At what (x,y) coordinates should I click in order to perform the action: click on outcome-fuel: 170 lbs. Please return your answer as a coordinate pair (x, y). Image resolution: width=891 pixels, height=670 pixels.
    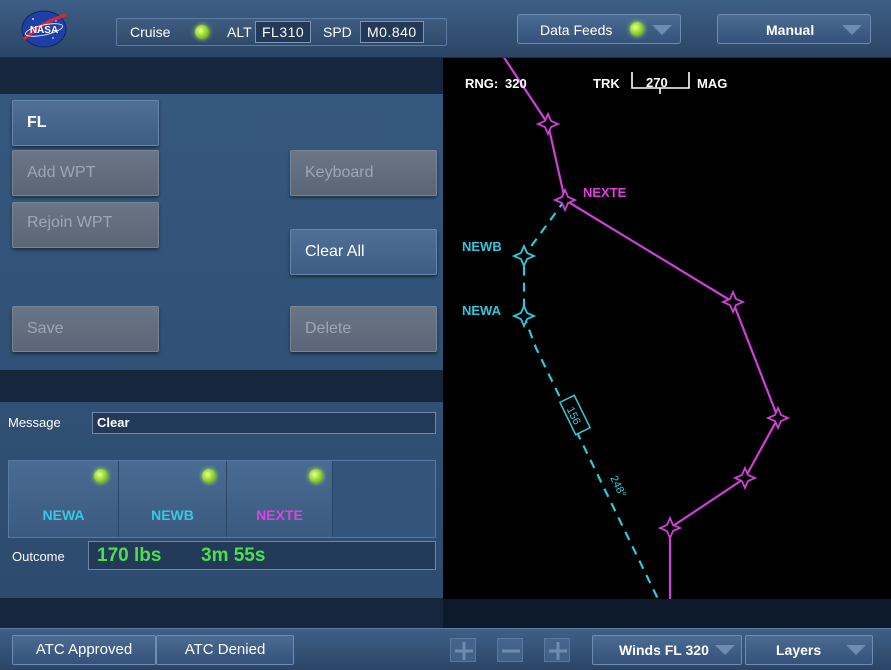
    Looking at the image, I should click on (129, 555).